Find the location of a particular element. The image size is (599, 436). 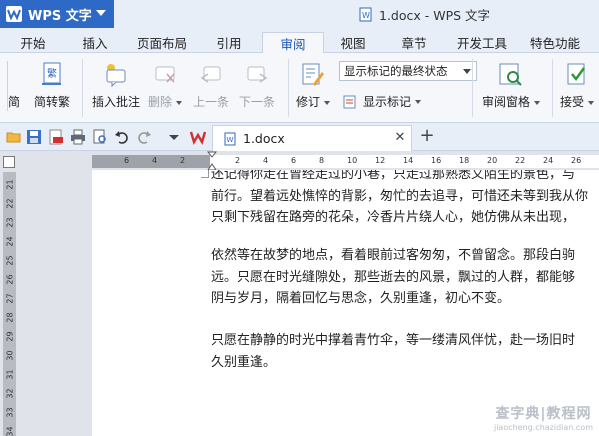

ruler-tick-label: 21 is located at coordinates (10, 184).